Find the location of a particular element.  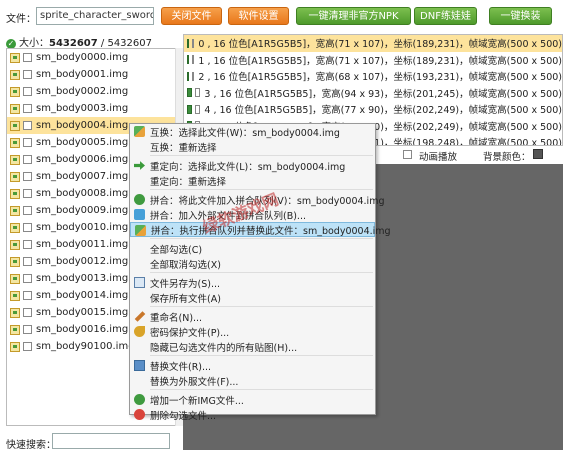

file-name: sm_body0012.img is located at coordinates (82, 261).